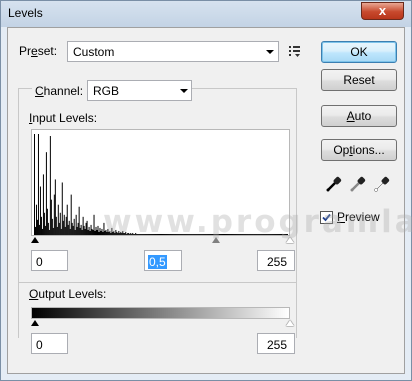  Describe the element at coordinates (382, 184) in the screenshot. I see `white-point-eyedropper-icon` at that location.